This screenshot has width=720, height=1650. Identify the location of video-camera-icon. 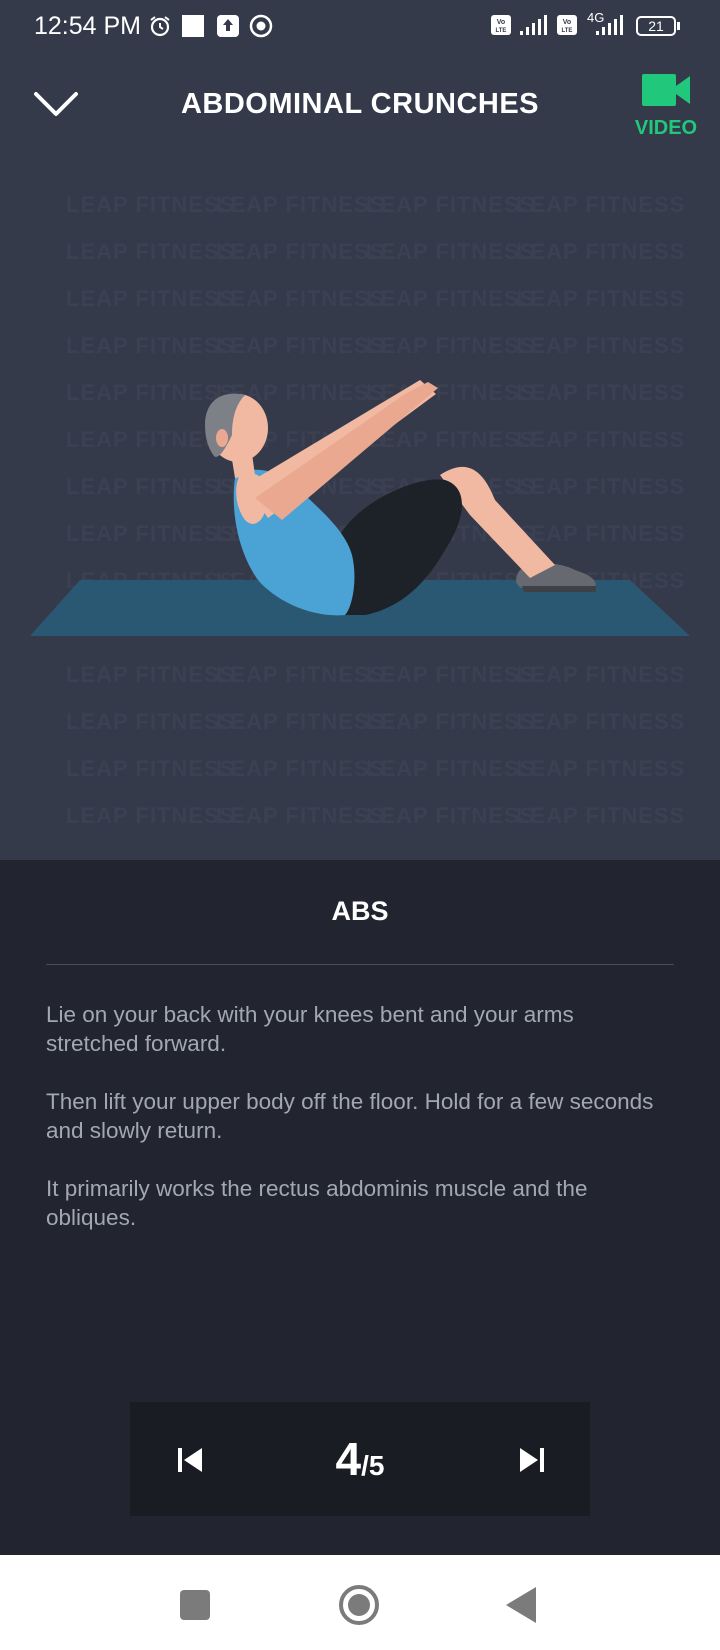
(666, 90).